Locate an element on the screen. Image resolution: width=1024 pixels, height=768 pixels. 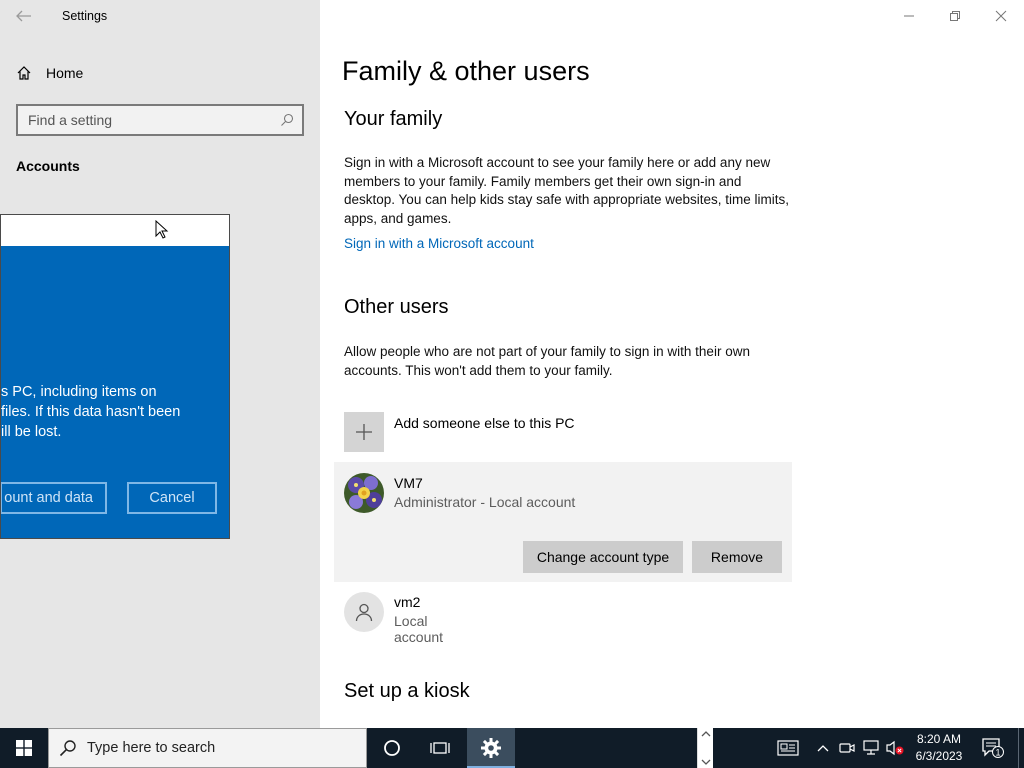
start-button is located at coordinates (24, 748).